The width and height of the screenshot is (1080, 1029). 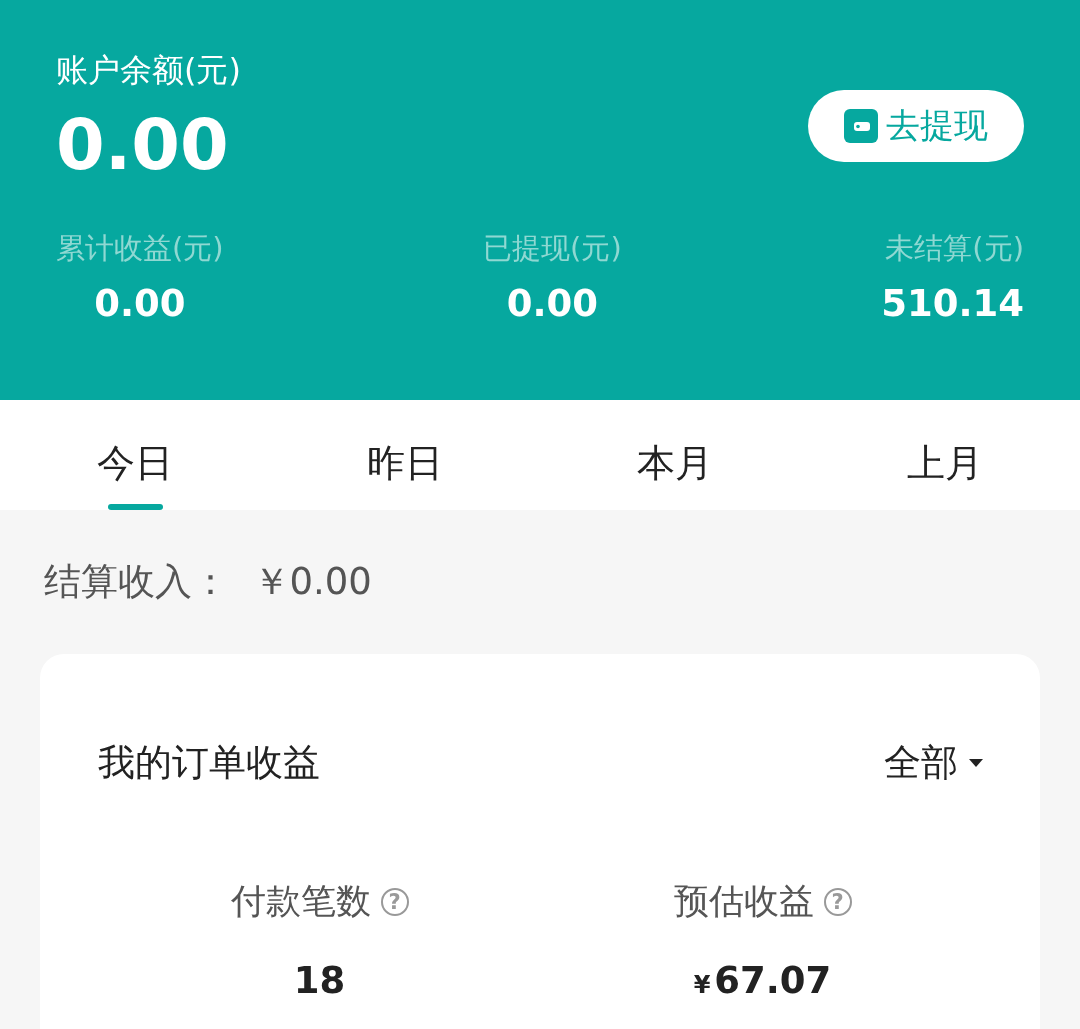 I want to click on summary-label: 已提现(元), so click(x=552, y=248).